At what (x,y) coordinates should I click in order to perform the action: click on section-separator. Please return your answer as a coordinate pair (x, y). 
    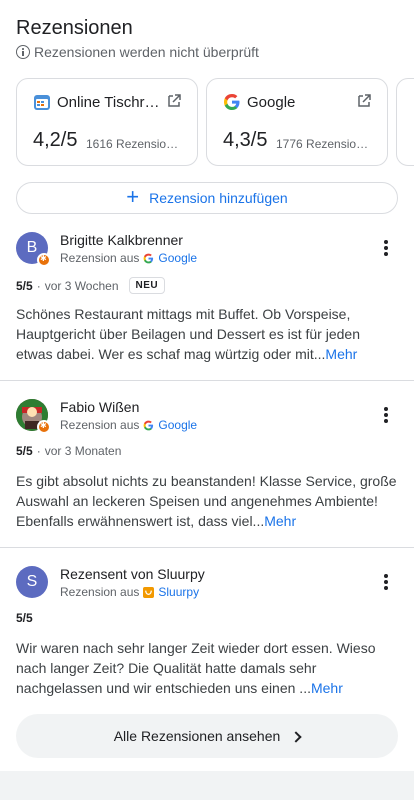
    Looking at the image, I should click on (207, 785).